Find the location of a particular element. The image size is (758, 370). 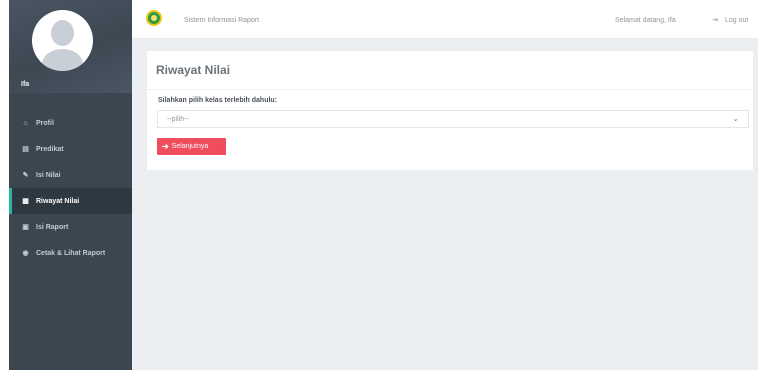

sign-out-icon: ⇥ is located at coordinates (715, 20).